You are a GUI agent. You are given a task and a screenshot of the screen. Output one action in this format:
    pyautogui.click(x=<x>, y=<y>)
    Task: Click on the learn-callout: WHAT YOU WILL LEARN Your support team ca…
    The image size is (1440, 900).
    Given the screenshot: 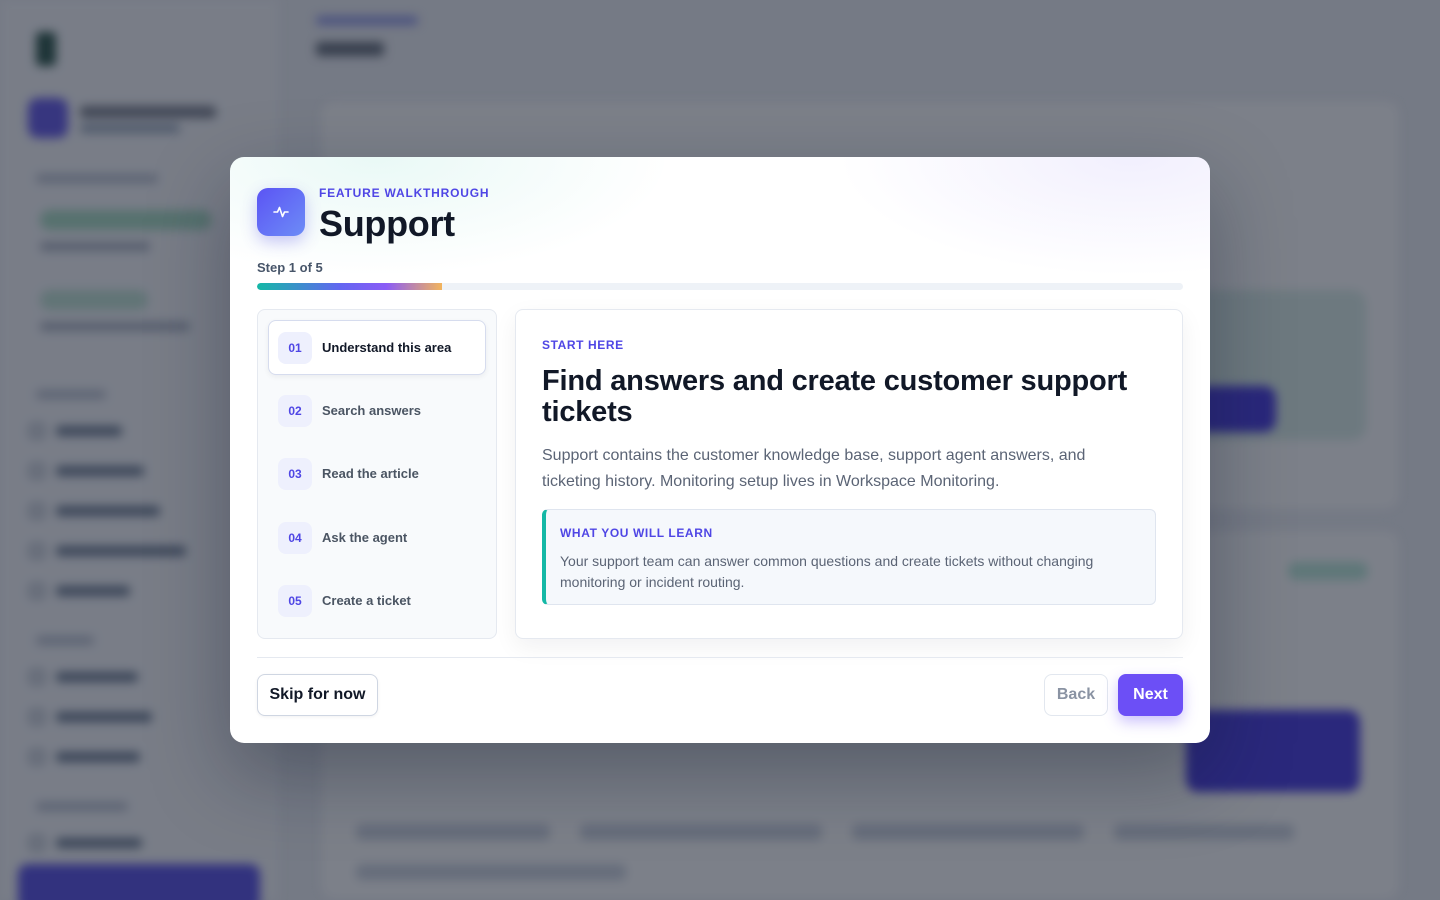 What is the action you would take?
    pyautogui.click(x=849, y=557)
    